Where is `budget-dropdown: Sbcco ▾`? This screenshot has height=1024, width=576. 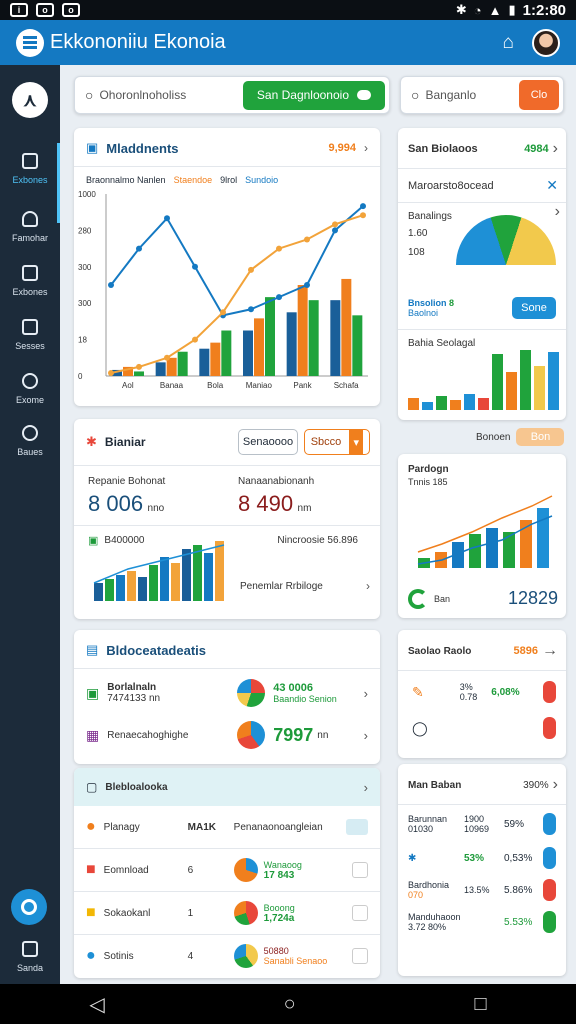
budget-dropdown: Sbcco ▾ is located at coordinates (337, 442).